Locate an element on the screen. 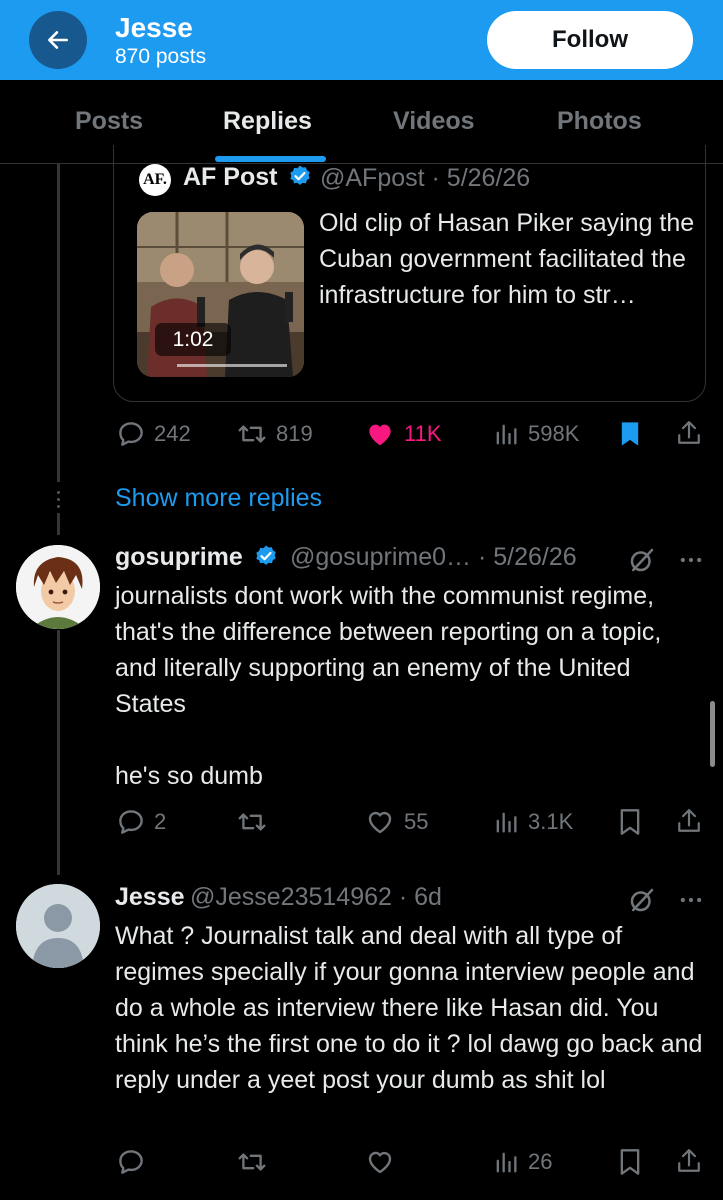 Image resolution: width=723 pixels, height=1200 pixels. like-action is located at coordinates (384, 1162).